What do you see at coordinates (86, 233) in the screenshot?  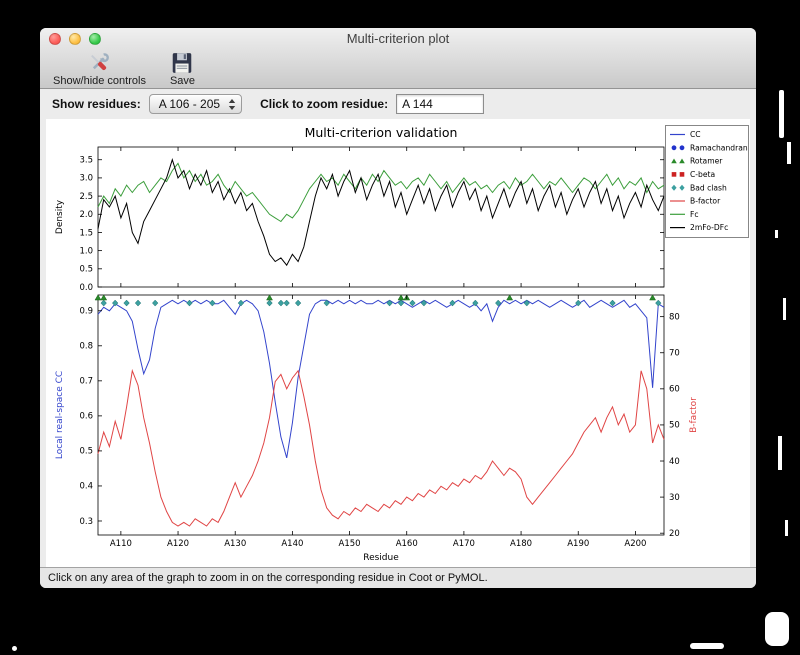 I see `svg-text: 1.5` at bounding box center [86, 233].